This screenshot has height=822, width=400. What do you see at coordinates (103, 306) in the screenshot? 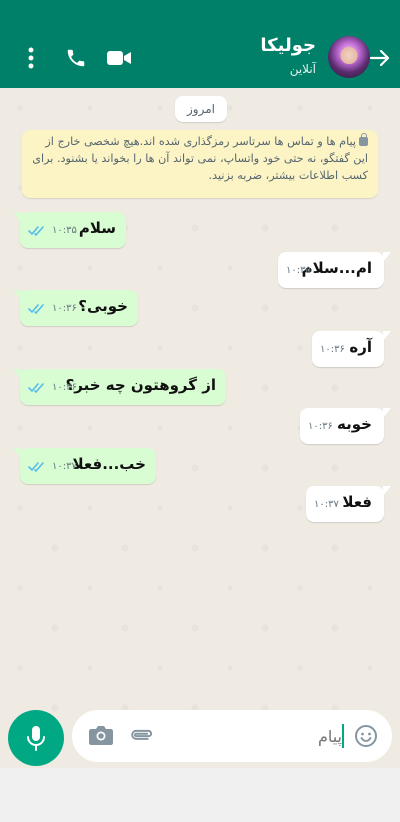
I see `message-text: خوبی؟` at bounding box center [103, 306].